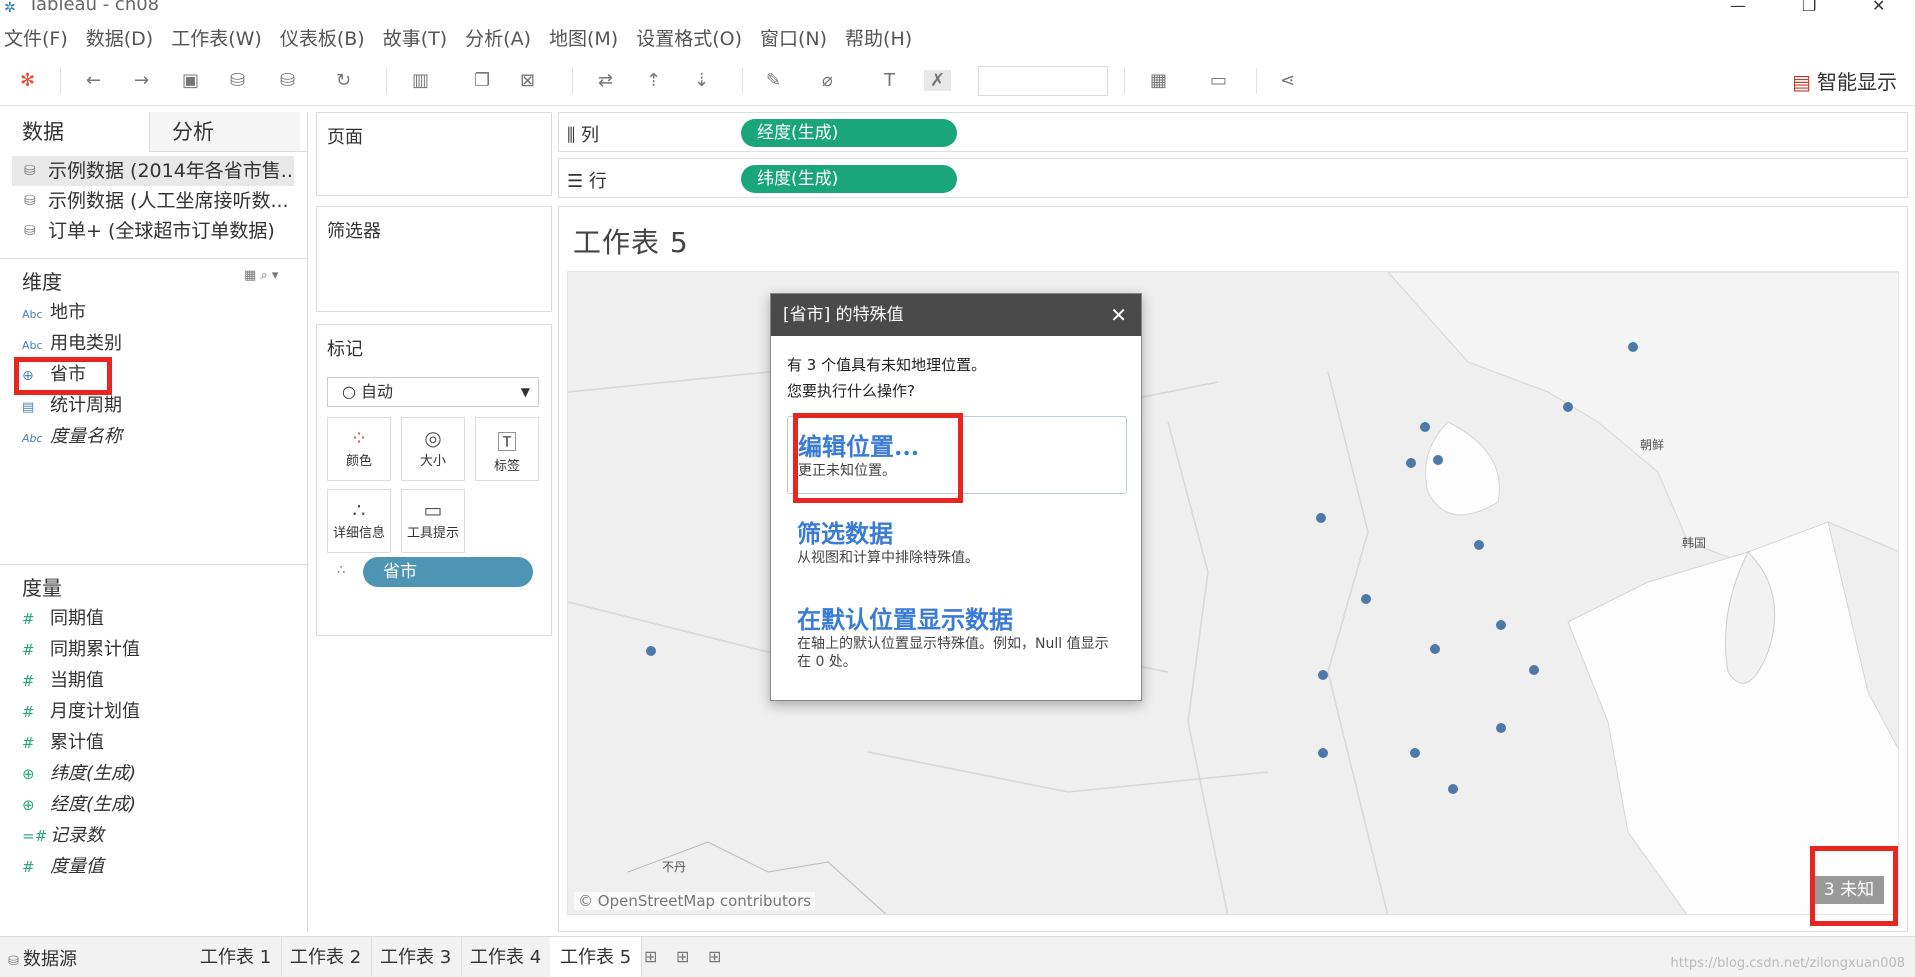  Describe the element at coordinates (1738, 7) in the screenshot. I see `minimize-button: —` at that location.